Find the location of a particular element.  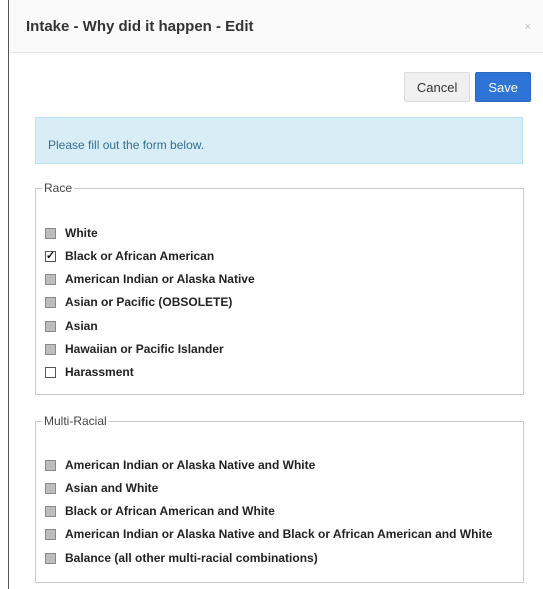

race-legend: Race is located at coordinates (58, 188).